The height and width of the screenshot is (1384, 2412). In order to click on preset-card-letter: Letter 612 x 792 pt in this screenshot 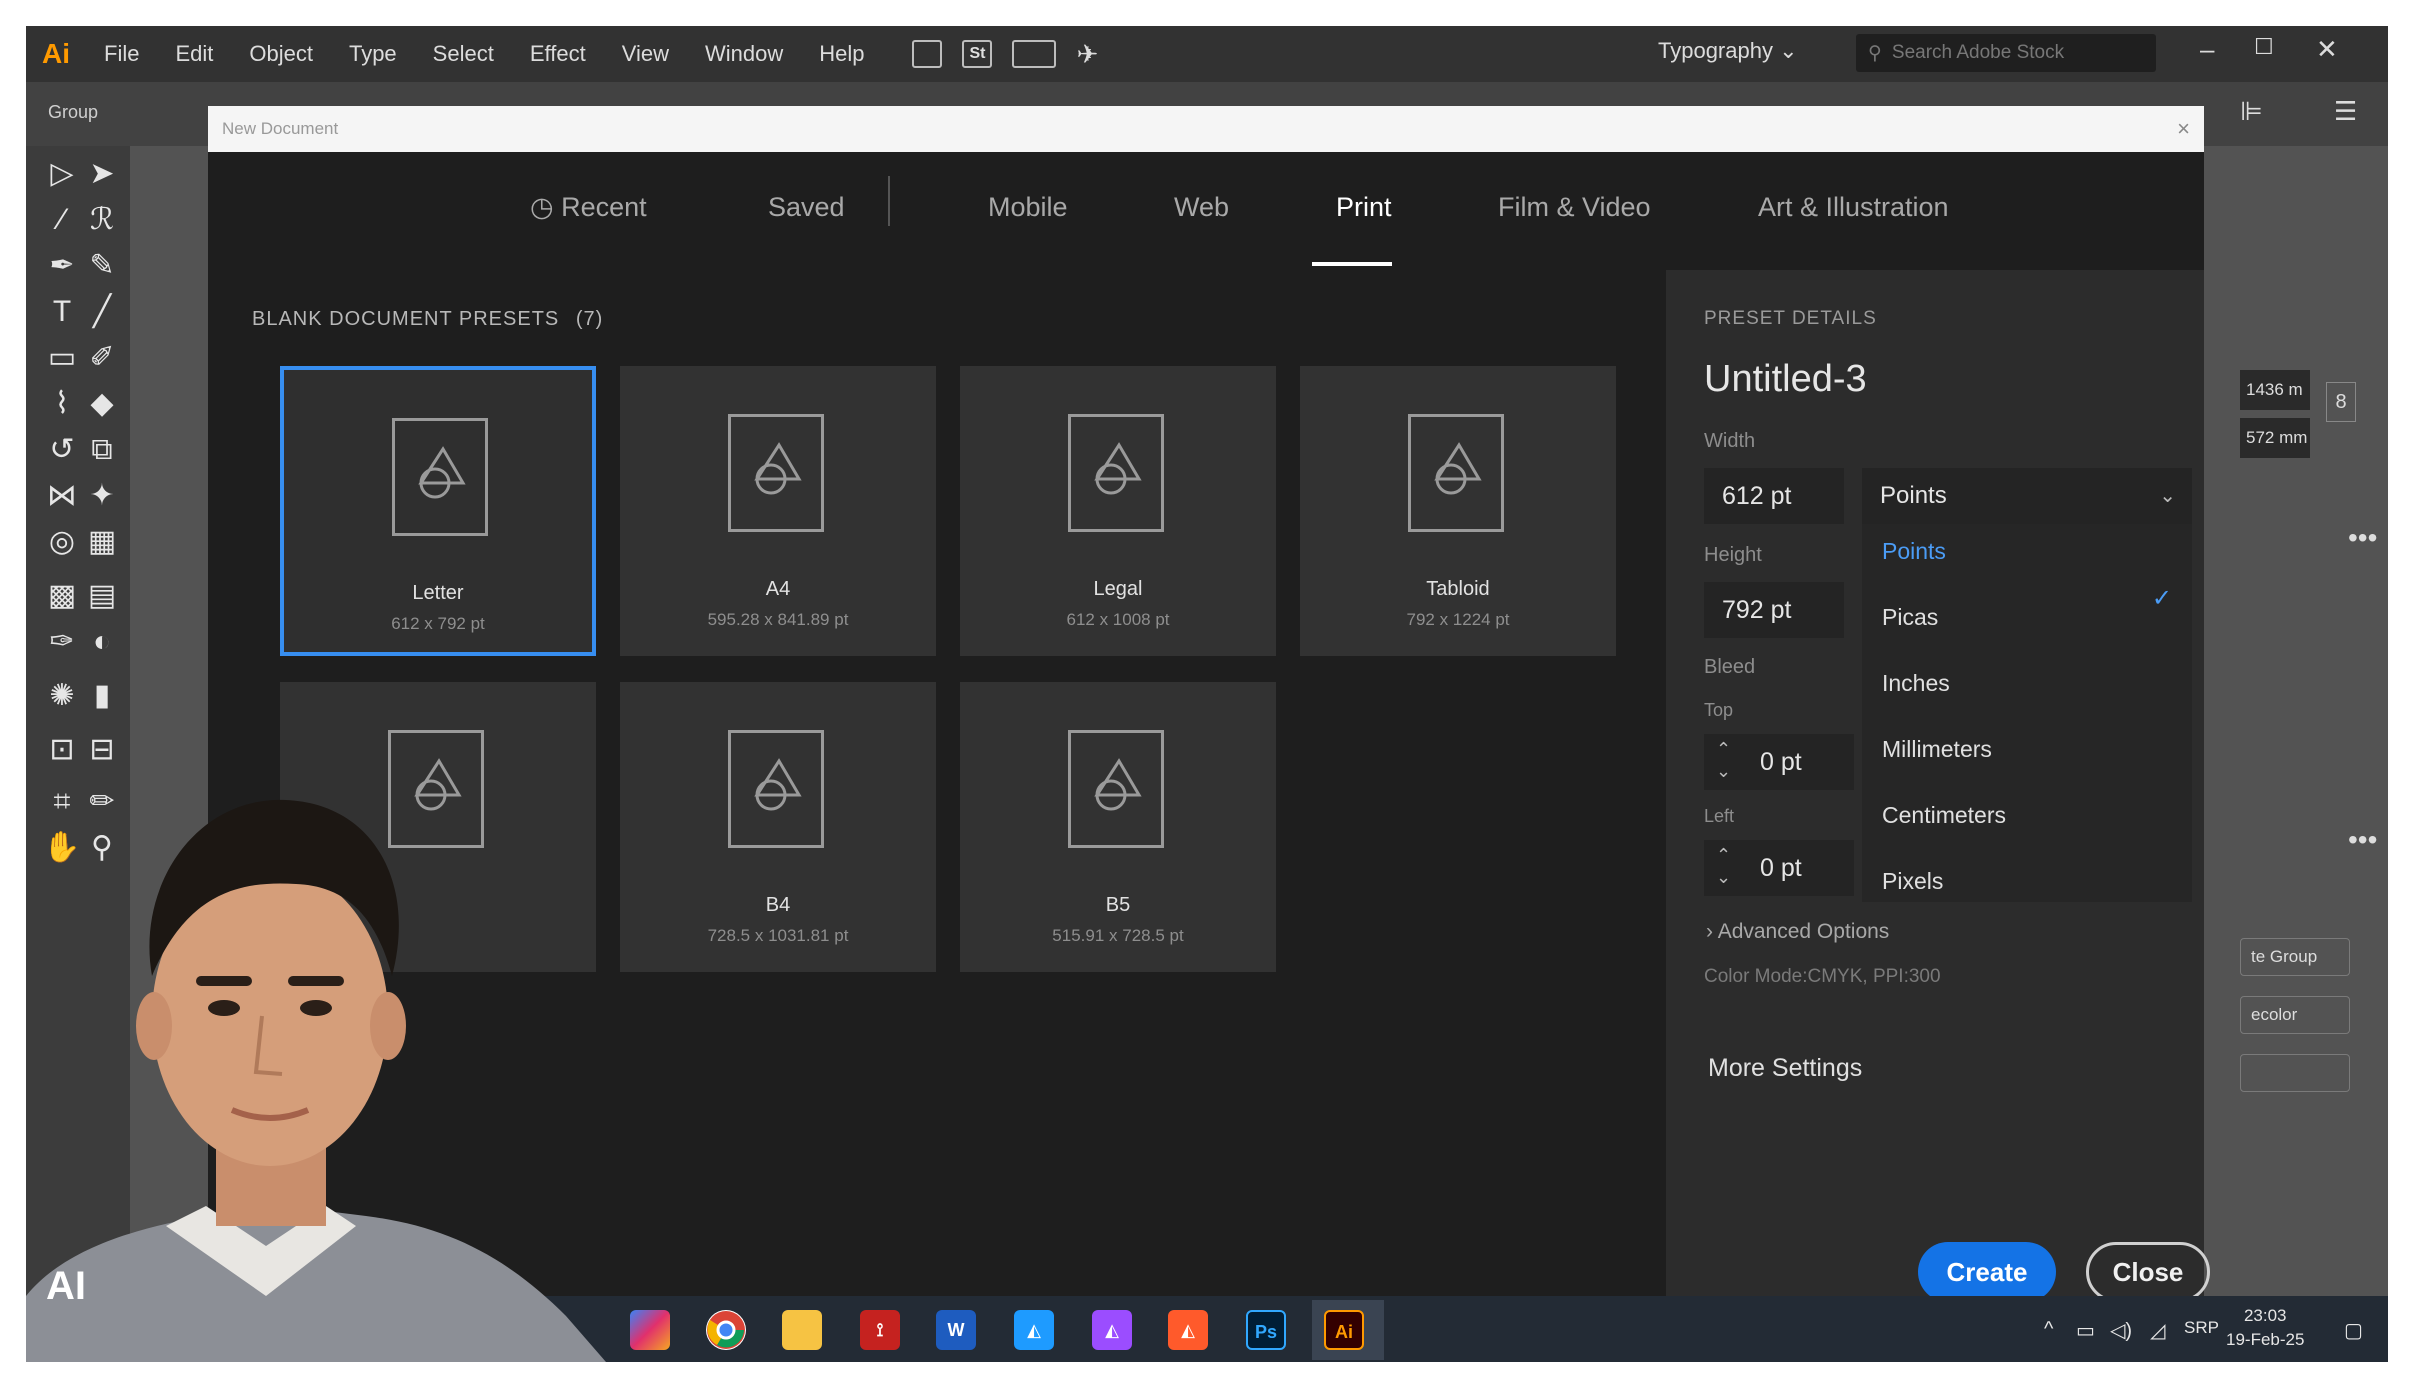, I will do `click(438, 511)`.